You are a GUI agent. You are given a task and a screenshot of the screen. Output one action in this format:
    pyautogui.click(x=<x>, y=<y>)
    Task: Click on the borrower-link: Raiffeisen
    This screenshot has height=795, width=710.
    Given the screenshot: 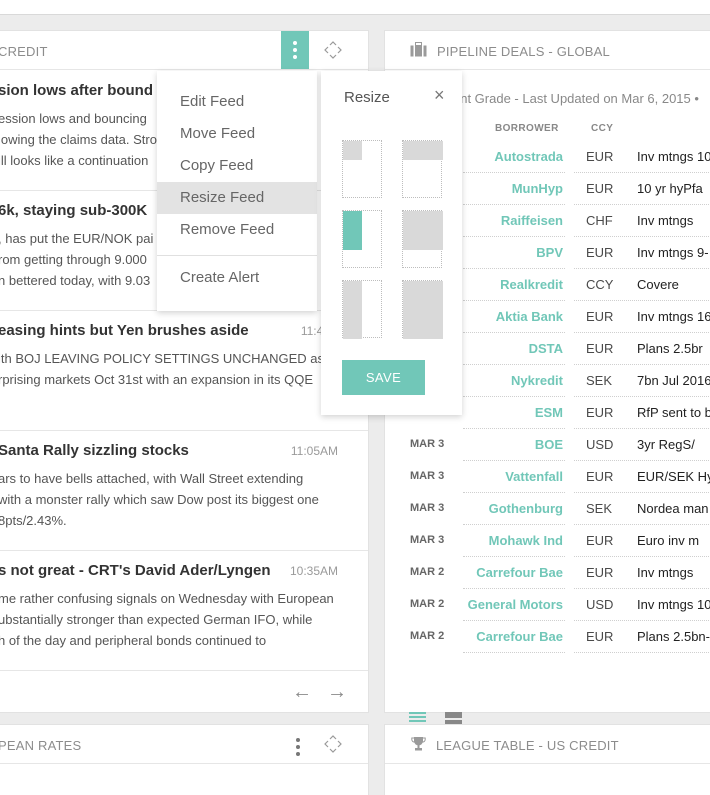 What is the action you would take?
    pyautogui.click(x=532, y=220)
    